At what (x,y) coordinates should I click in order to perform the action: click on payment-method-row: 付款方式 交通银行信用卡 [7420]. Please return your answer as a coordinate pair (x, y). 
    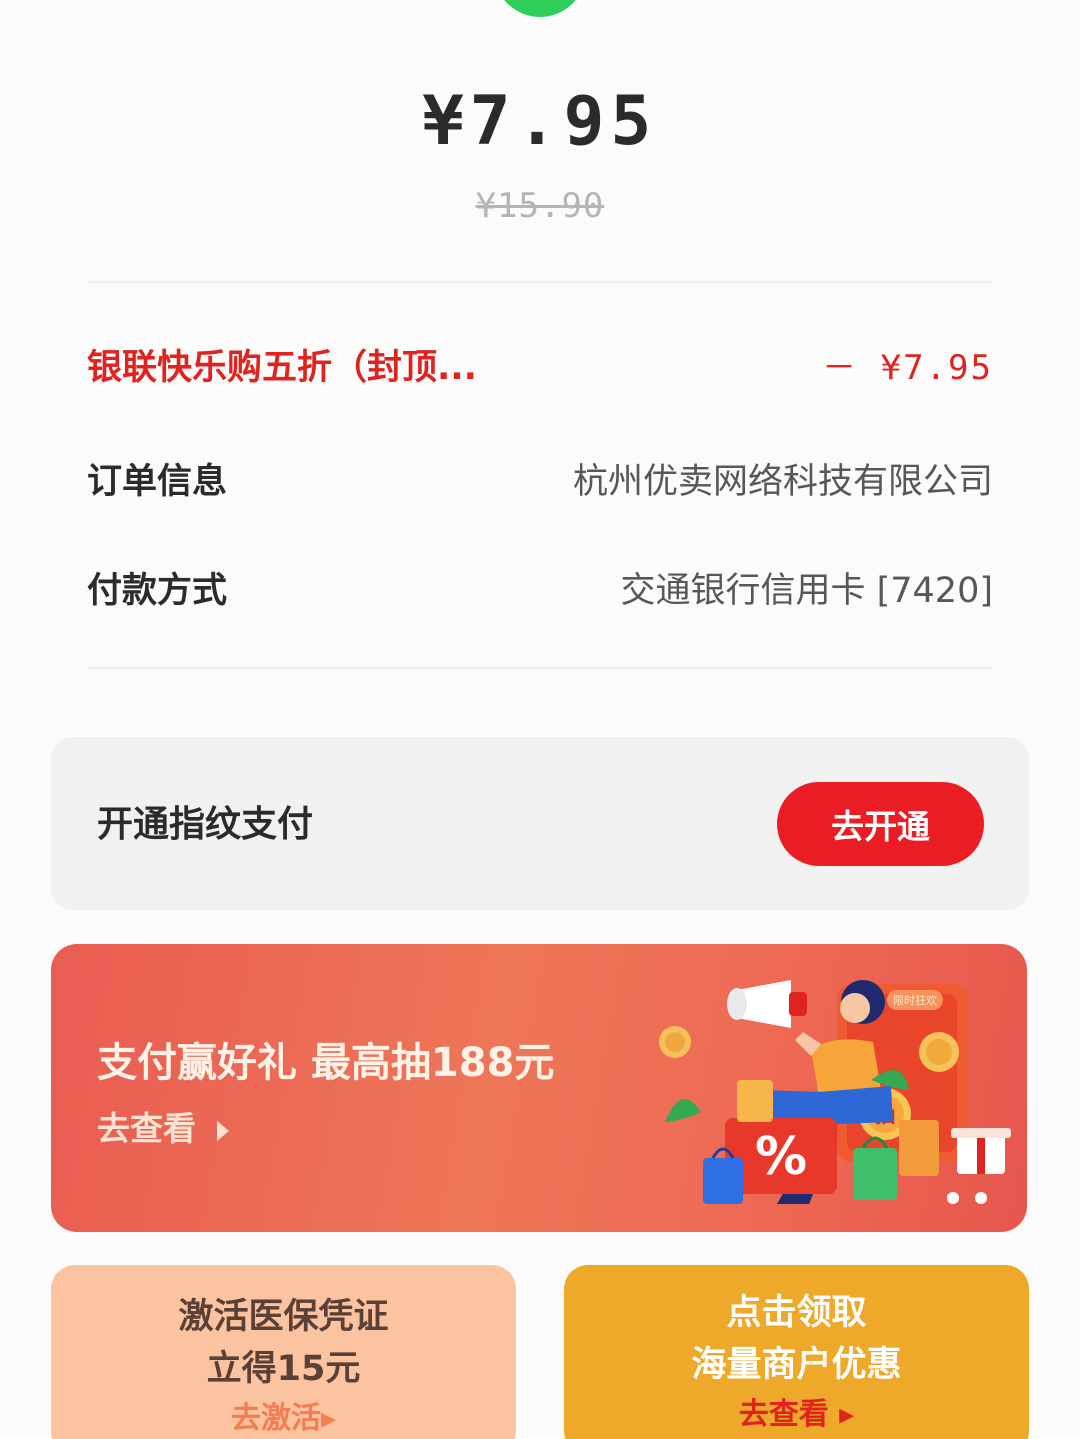
    Looking at the image, I should click on (540, 587).